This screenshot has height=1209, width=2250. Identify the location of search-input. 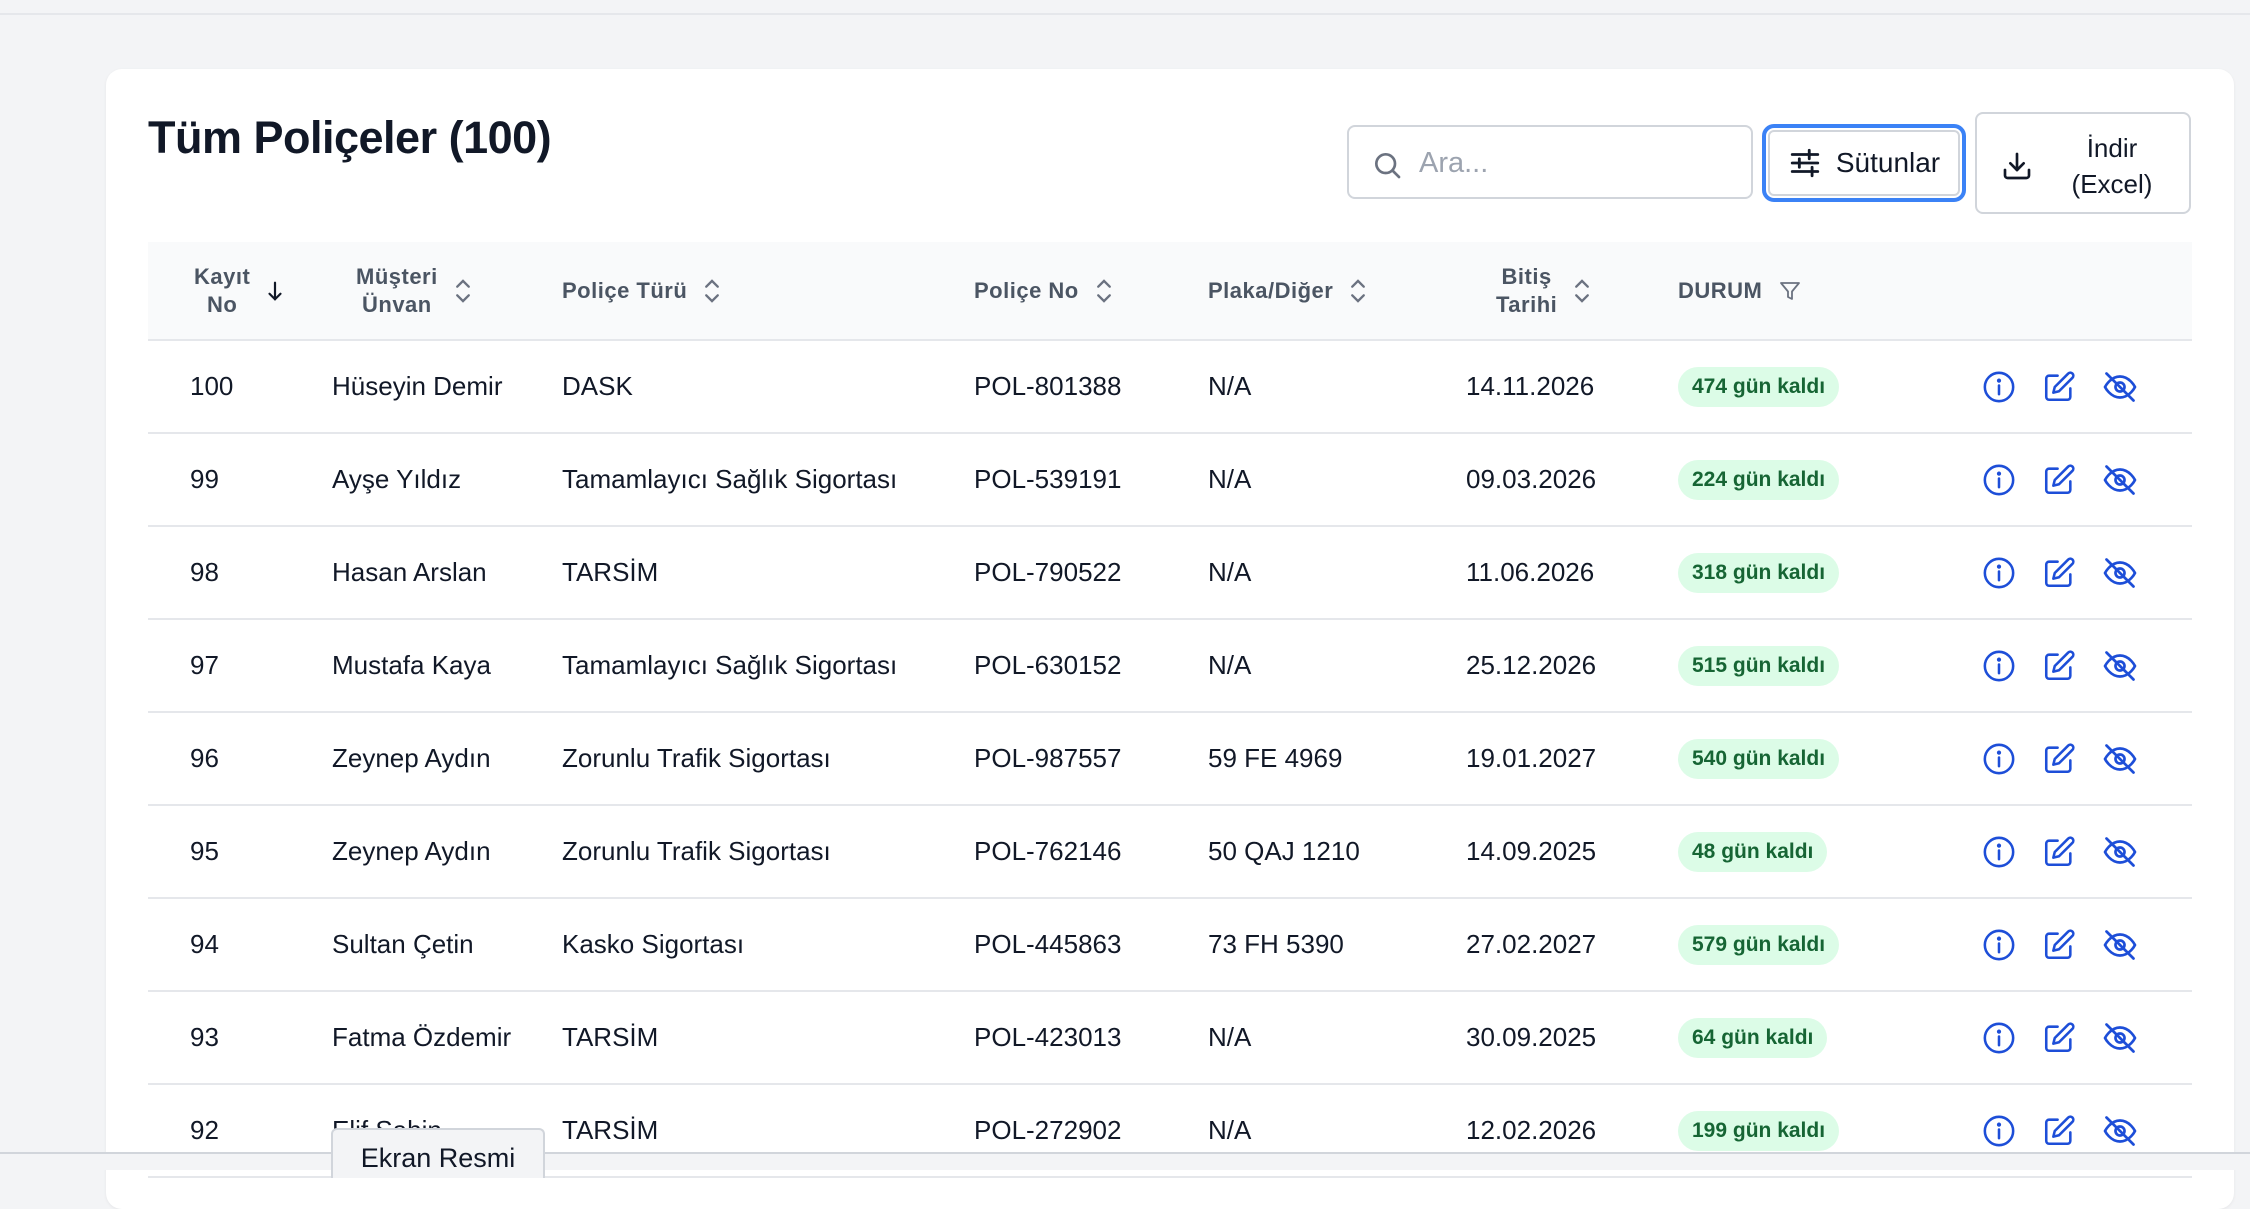
(1579, 163).